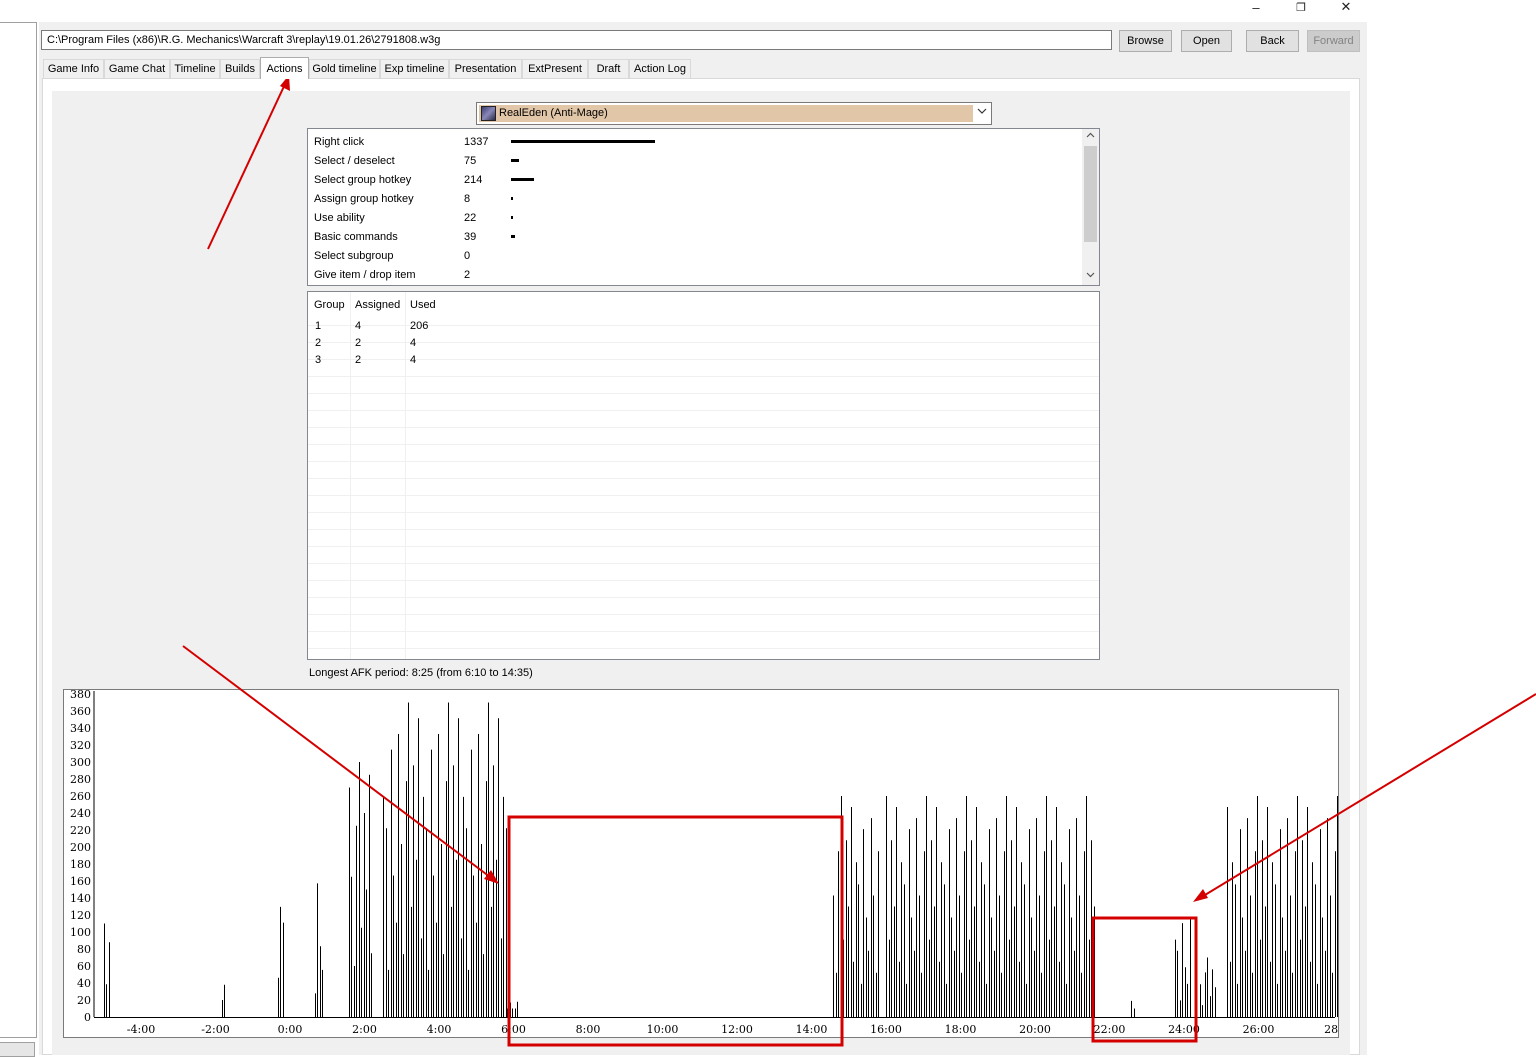 This screenshot has width=1536, height=1057. Describe the element at coordinates (467, 275) in the screenshot. I see `action-count: 2` at that location.